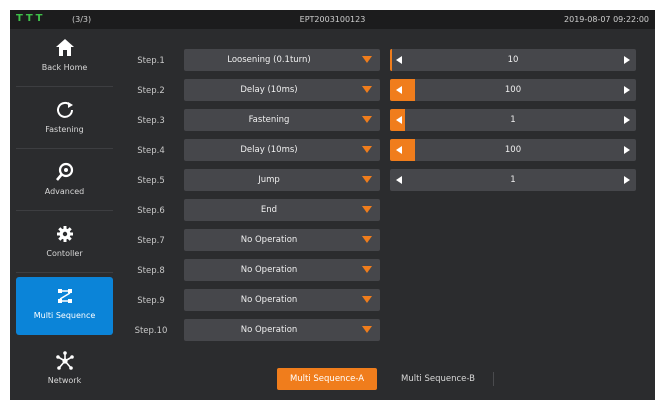 This screenshot has height=400, width=661. I want to click on step-3-param-slider: 1, so click(513, 120).